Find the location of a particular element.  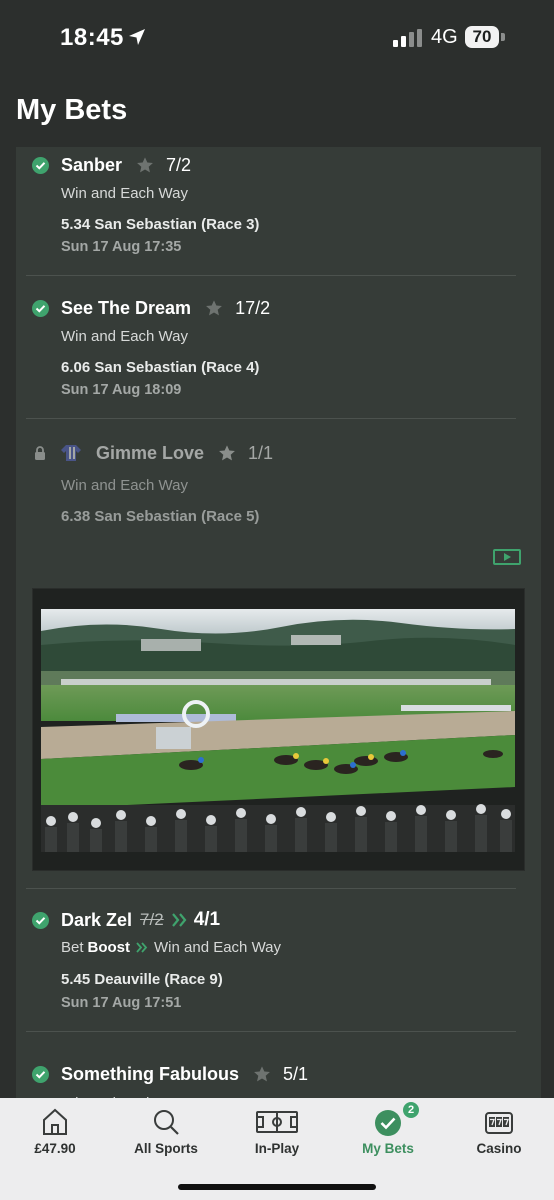

tab-label: My Bets is located at coordinates (388, 1148).